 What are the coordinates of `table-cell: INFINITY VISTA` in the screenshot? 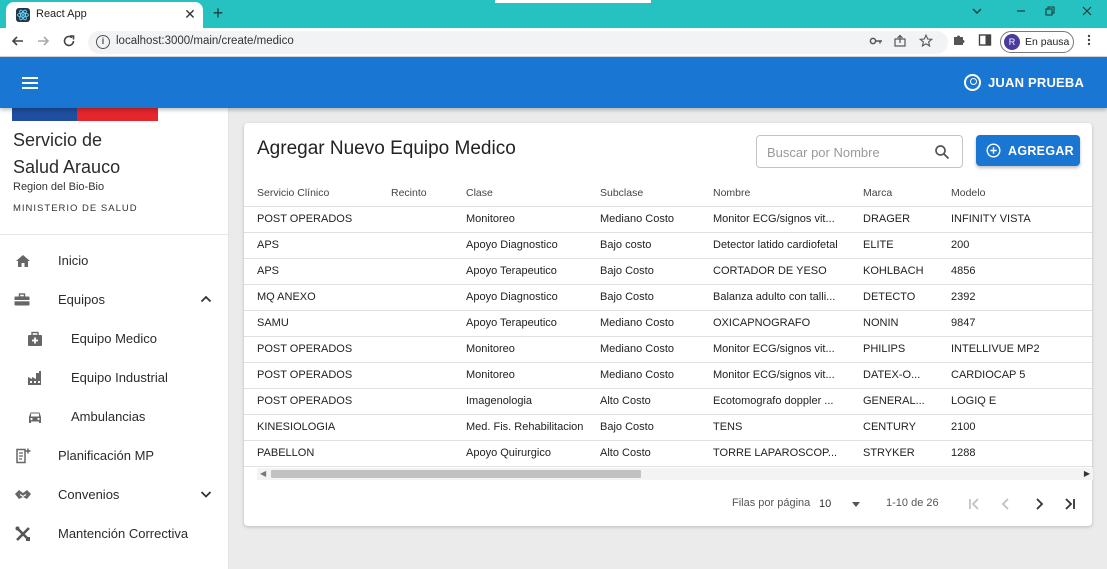 It's located at (1015, 219).